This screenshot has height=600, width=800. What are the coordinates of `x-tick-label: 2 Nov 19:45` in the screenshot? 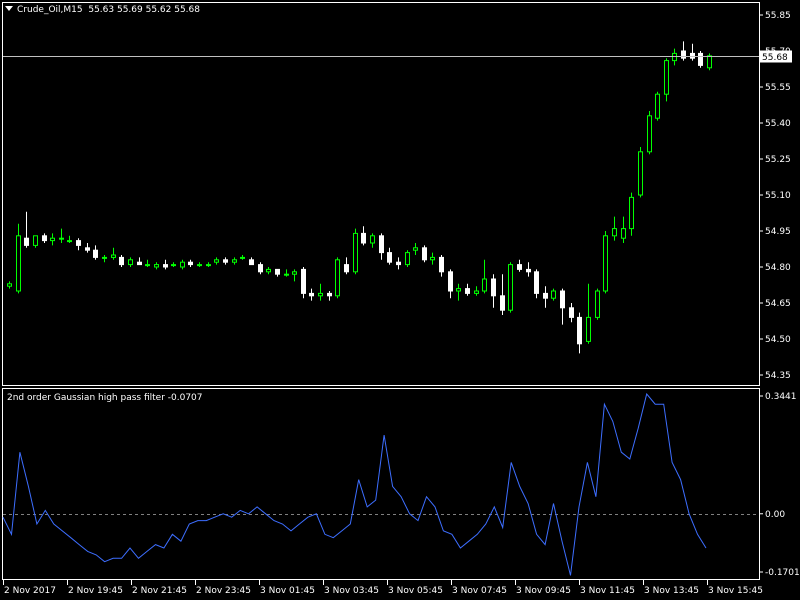 It's located at (95, 591).